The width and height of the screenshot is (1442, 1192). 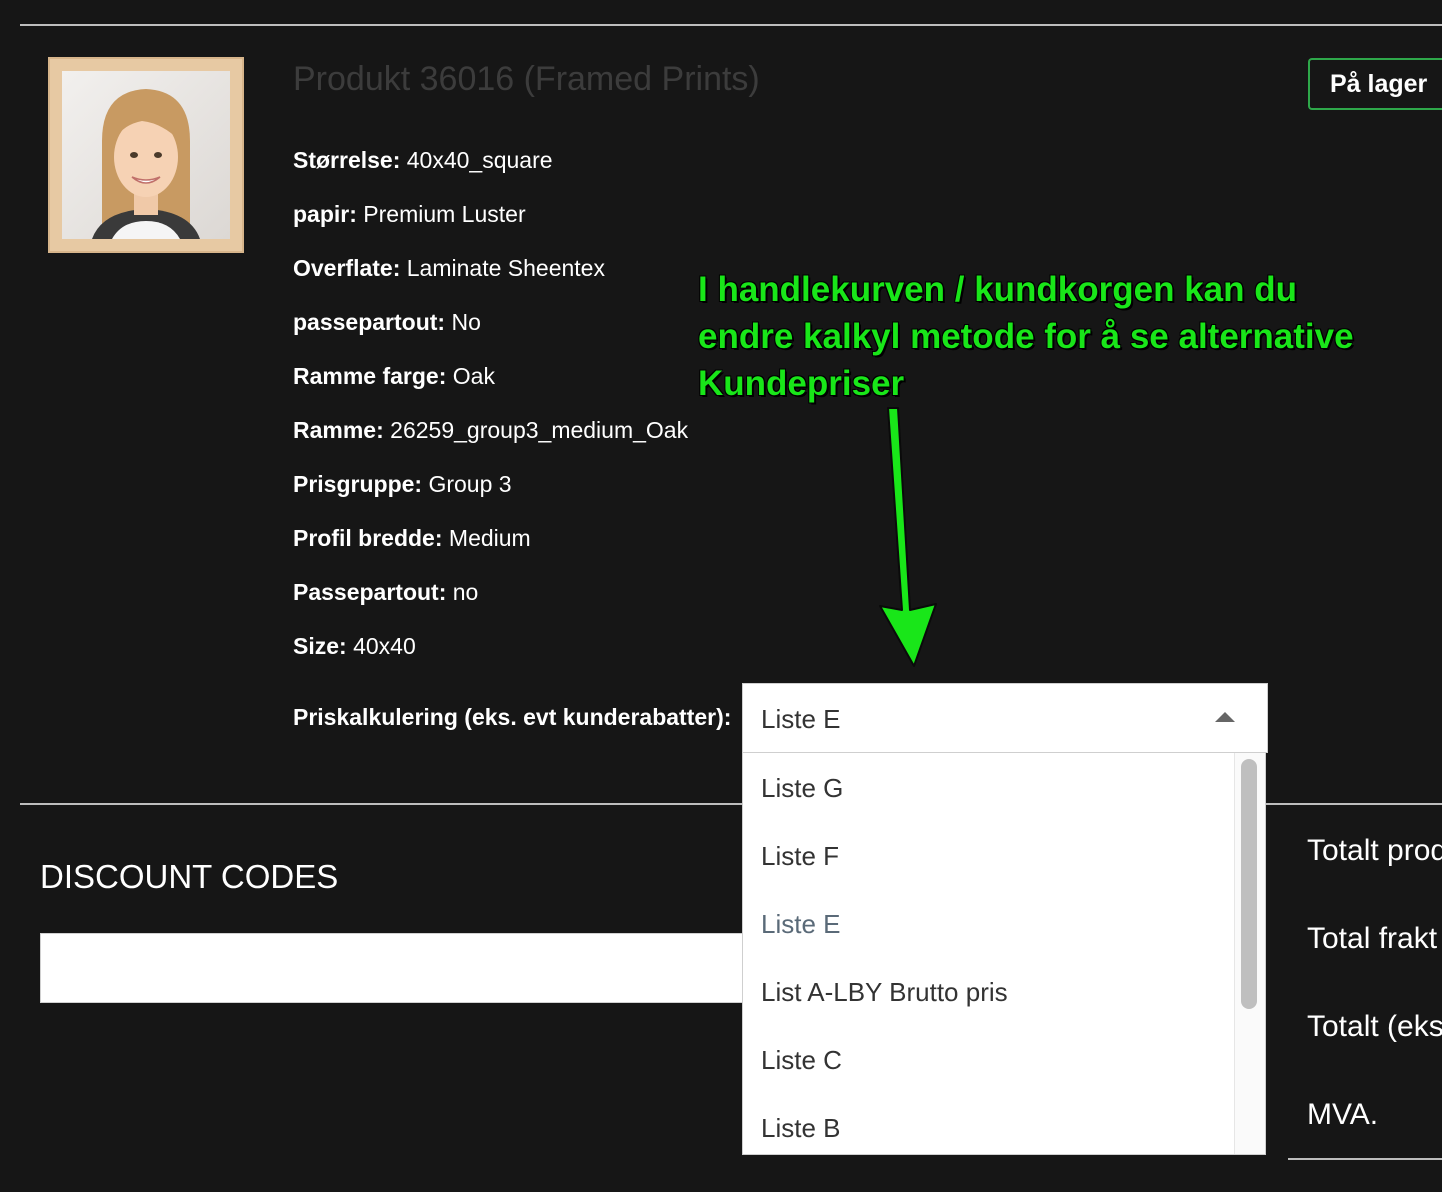 What do you see at coordinates (368, 538) in the screenshot?
I see `attribute-label: Profil bredde:` at bounding box center [368, 538].